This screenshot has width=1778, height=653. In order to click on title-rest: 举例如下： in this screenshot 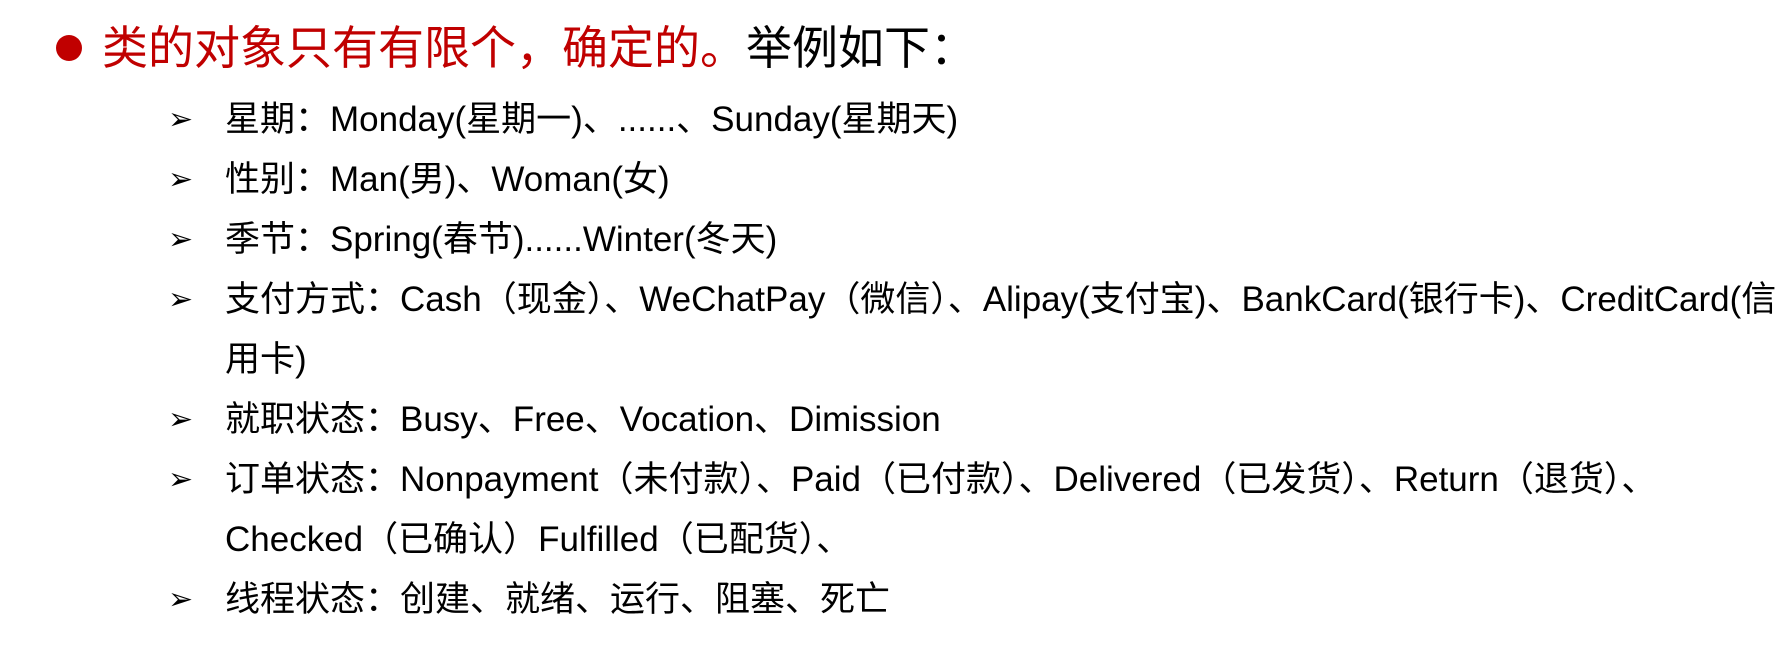, I will do `click(861, 48)`.